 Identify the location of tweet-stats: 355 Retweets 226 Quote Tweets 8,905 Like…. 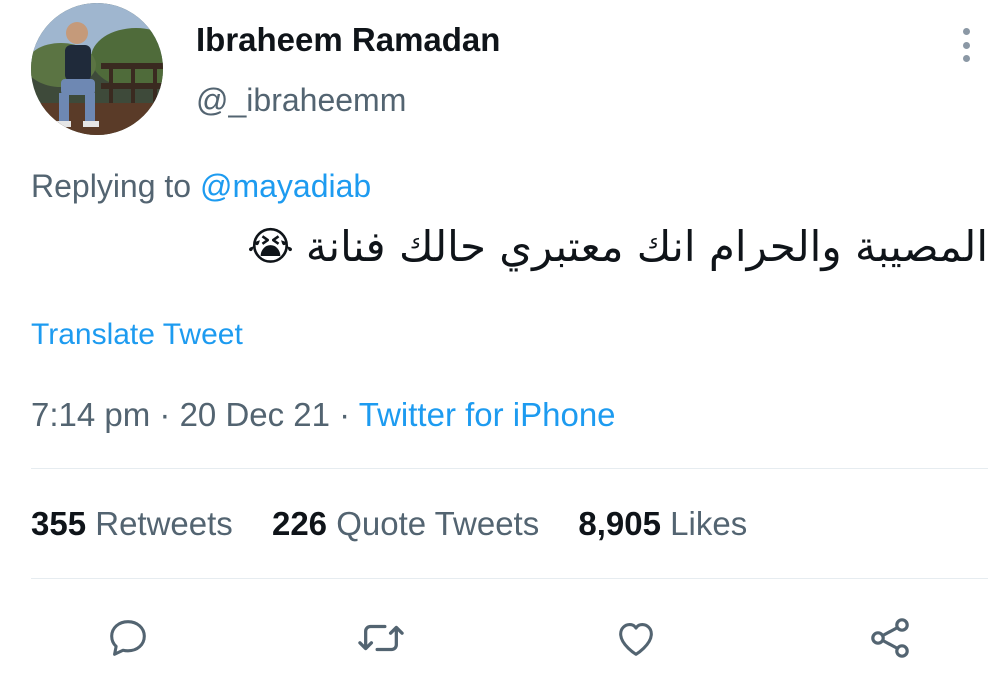
(404, 524).